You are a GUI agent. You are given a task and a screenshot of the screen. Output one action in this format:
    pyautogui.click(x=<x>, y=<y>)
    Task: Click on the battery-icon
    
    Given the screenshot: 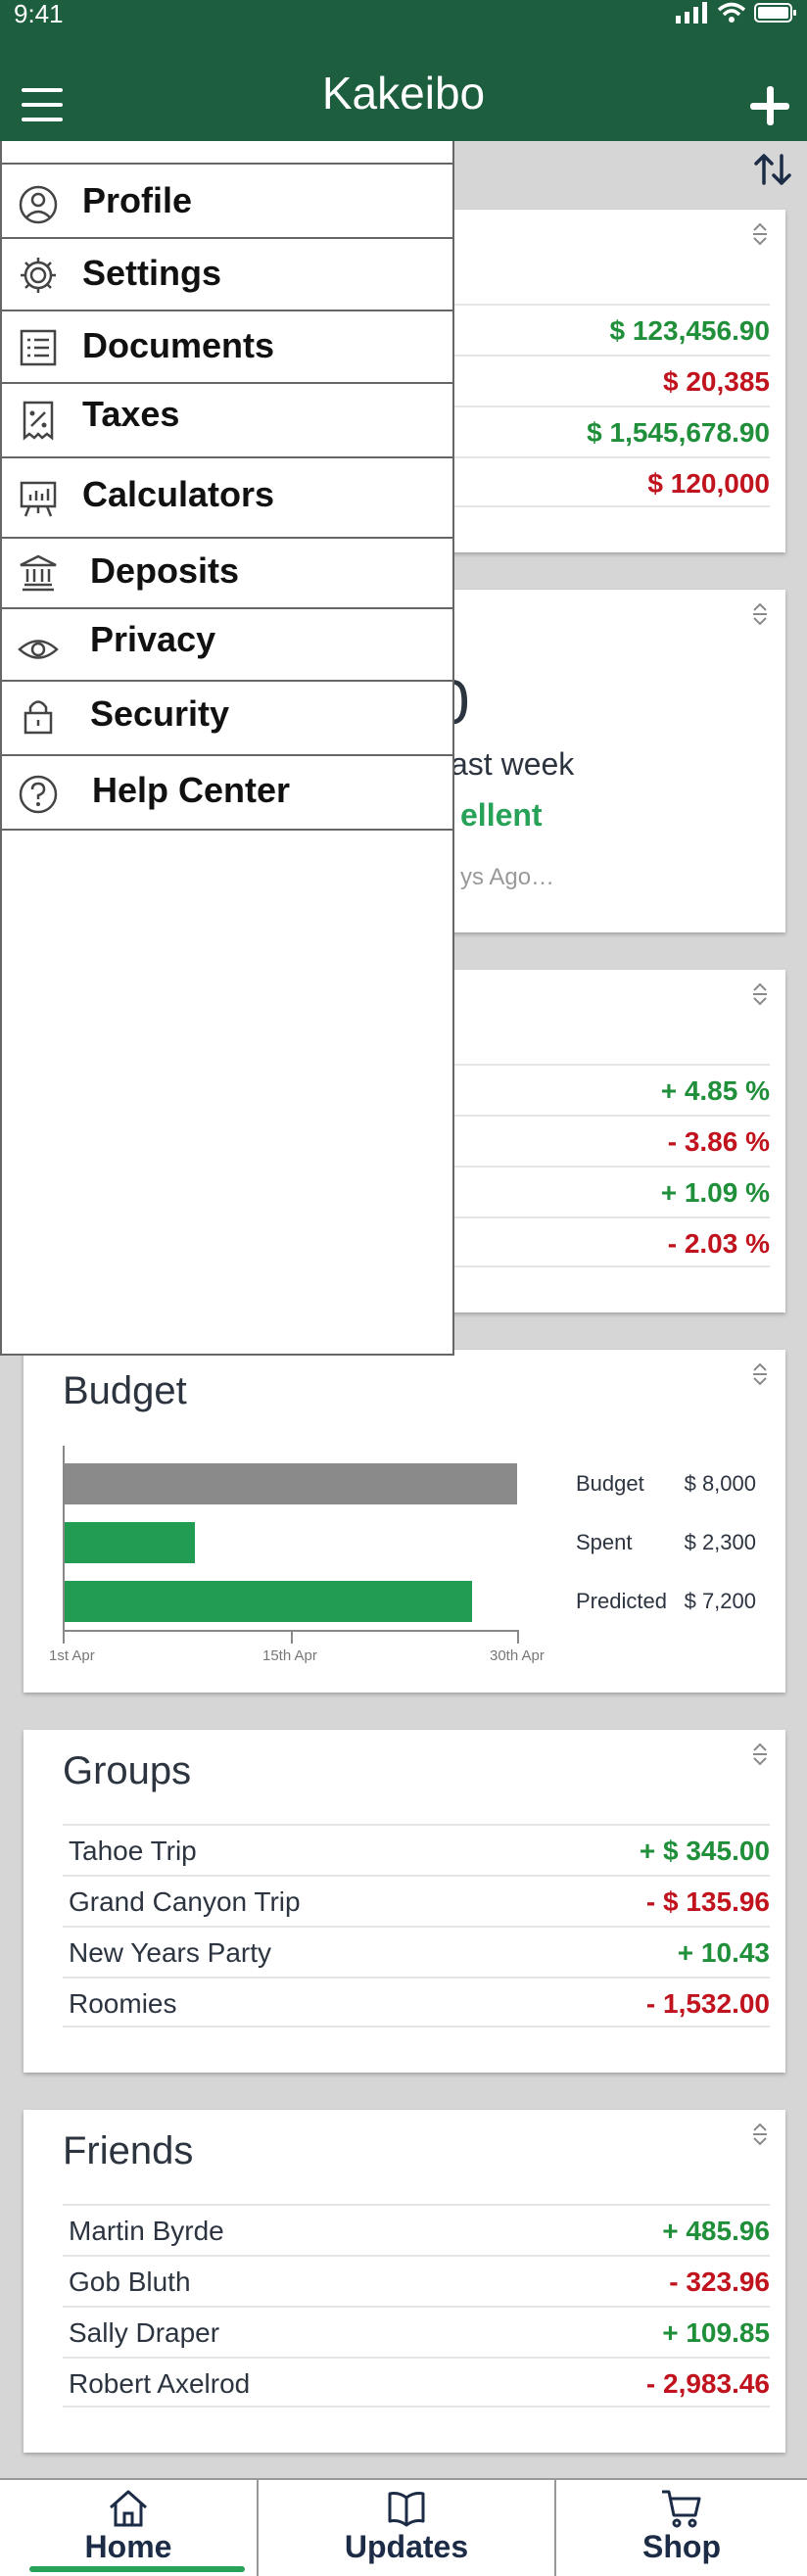 What is the action you would take?
    pyautogui.click(x=775, y=13)
    